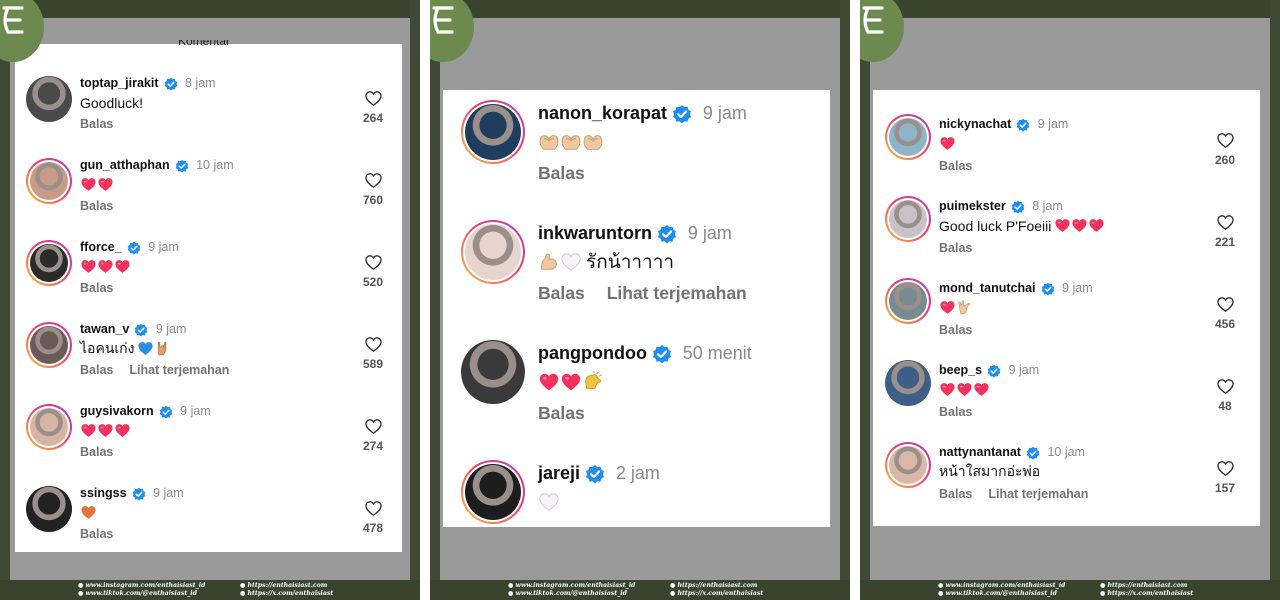  I want to click on comment-username: jareji 2 jam, so click(599, 473).